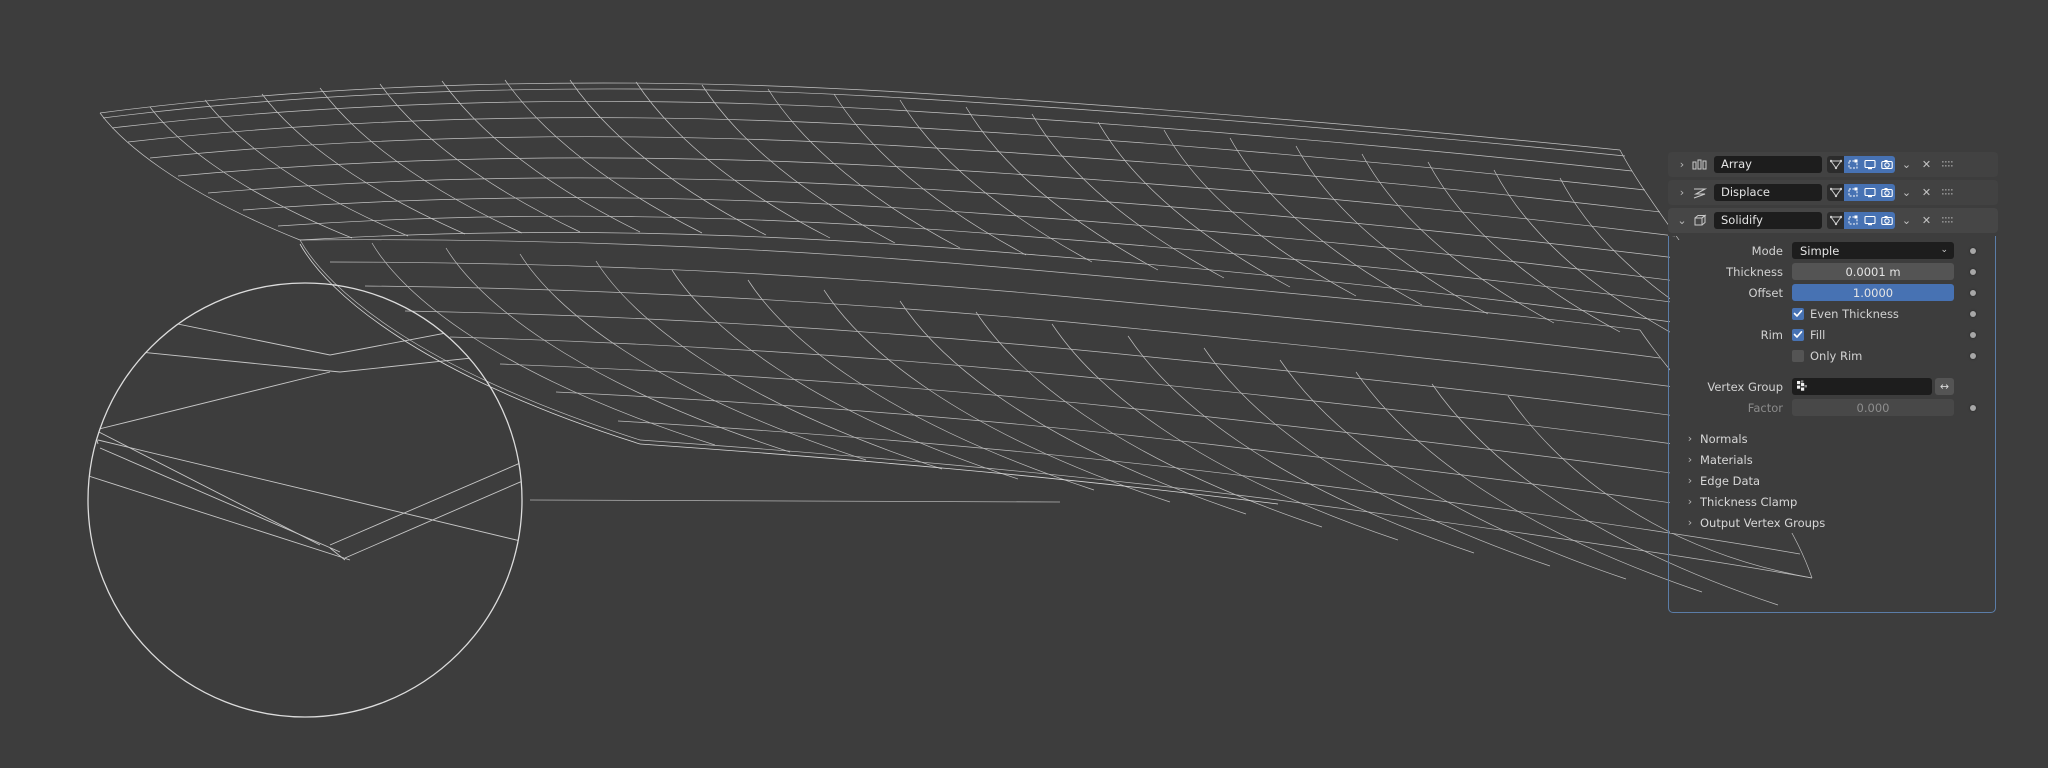  Describe the element at coordinates (1926, 192) in the screenshot. I see `close-icon-displace: ✕` at that location.